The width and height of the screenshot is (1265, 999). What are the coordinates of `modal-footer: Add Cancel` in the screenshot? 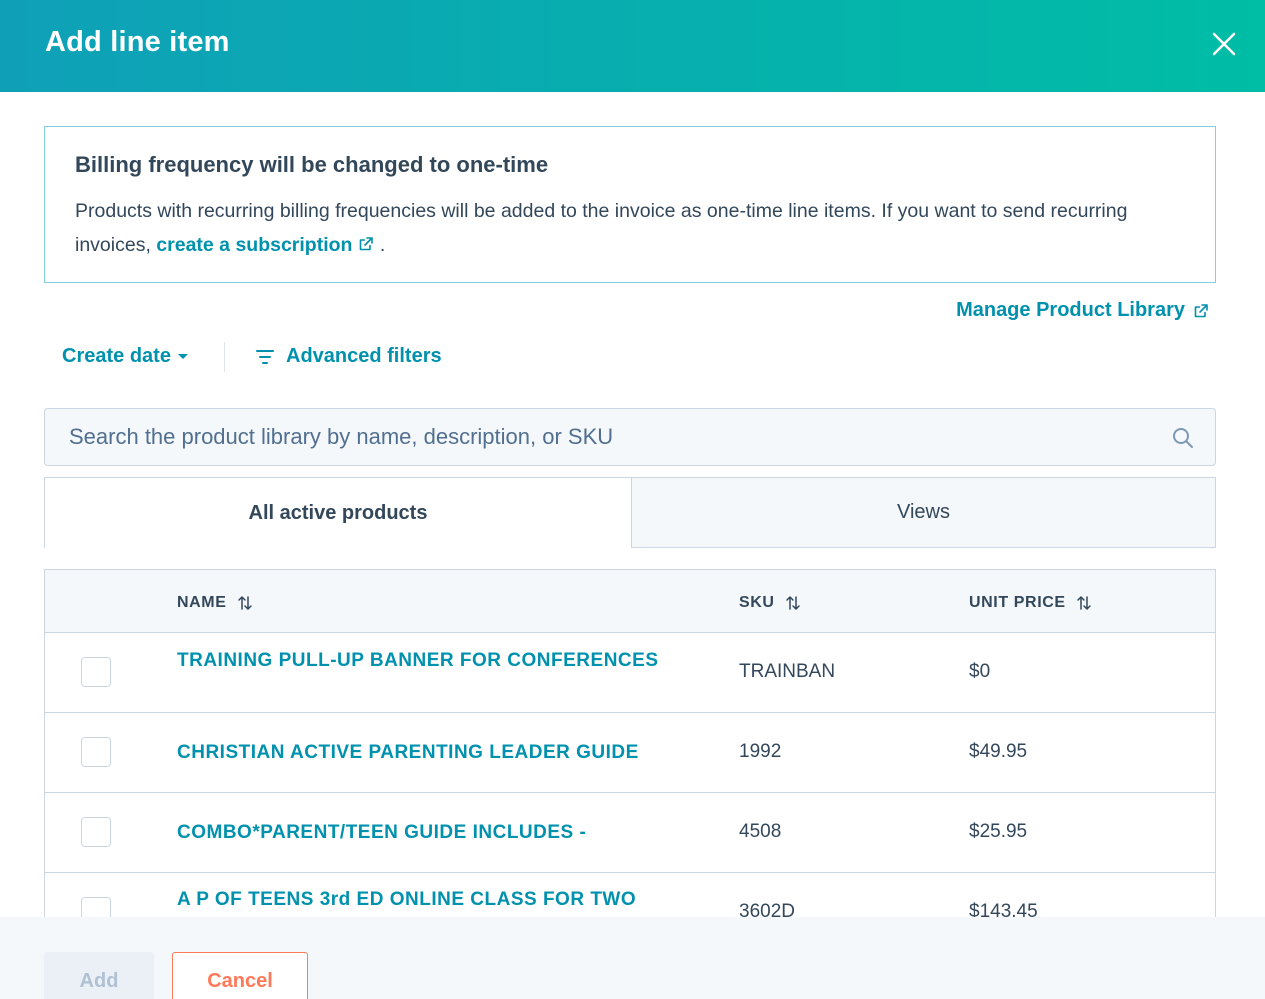 It's located at (632, 958).